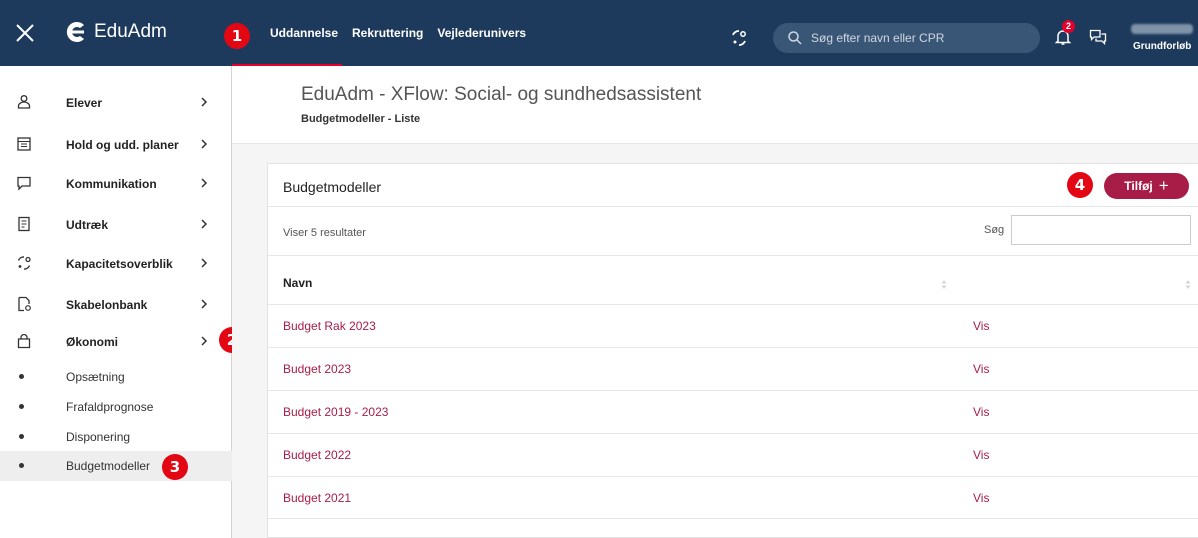  I want to click on calendar-icon, so click(24, 144).